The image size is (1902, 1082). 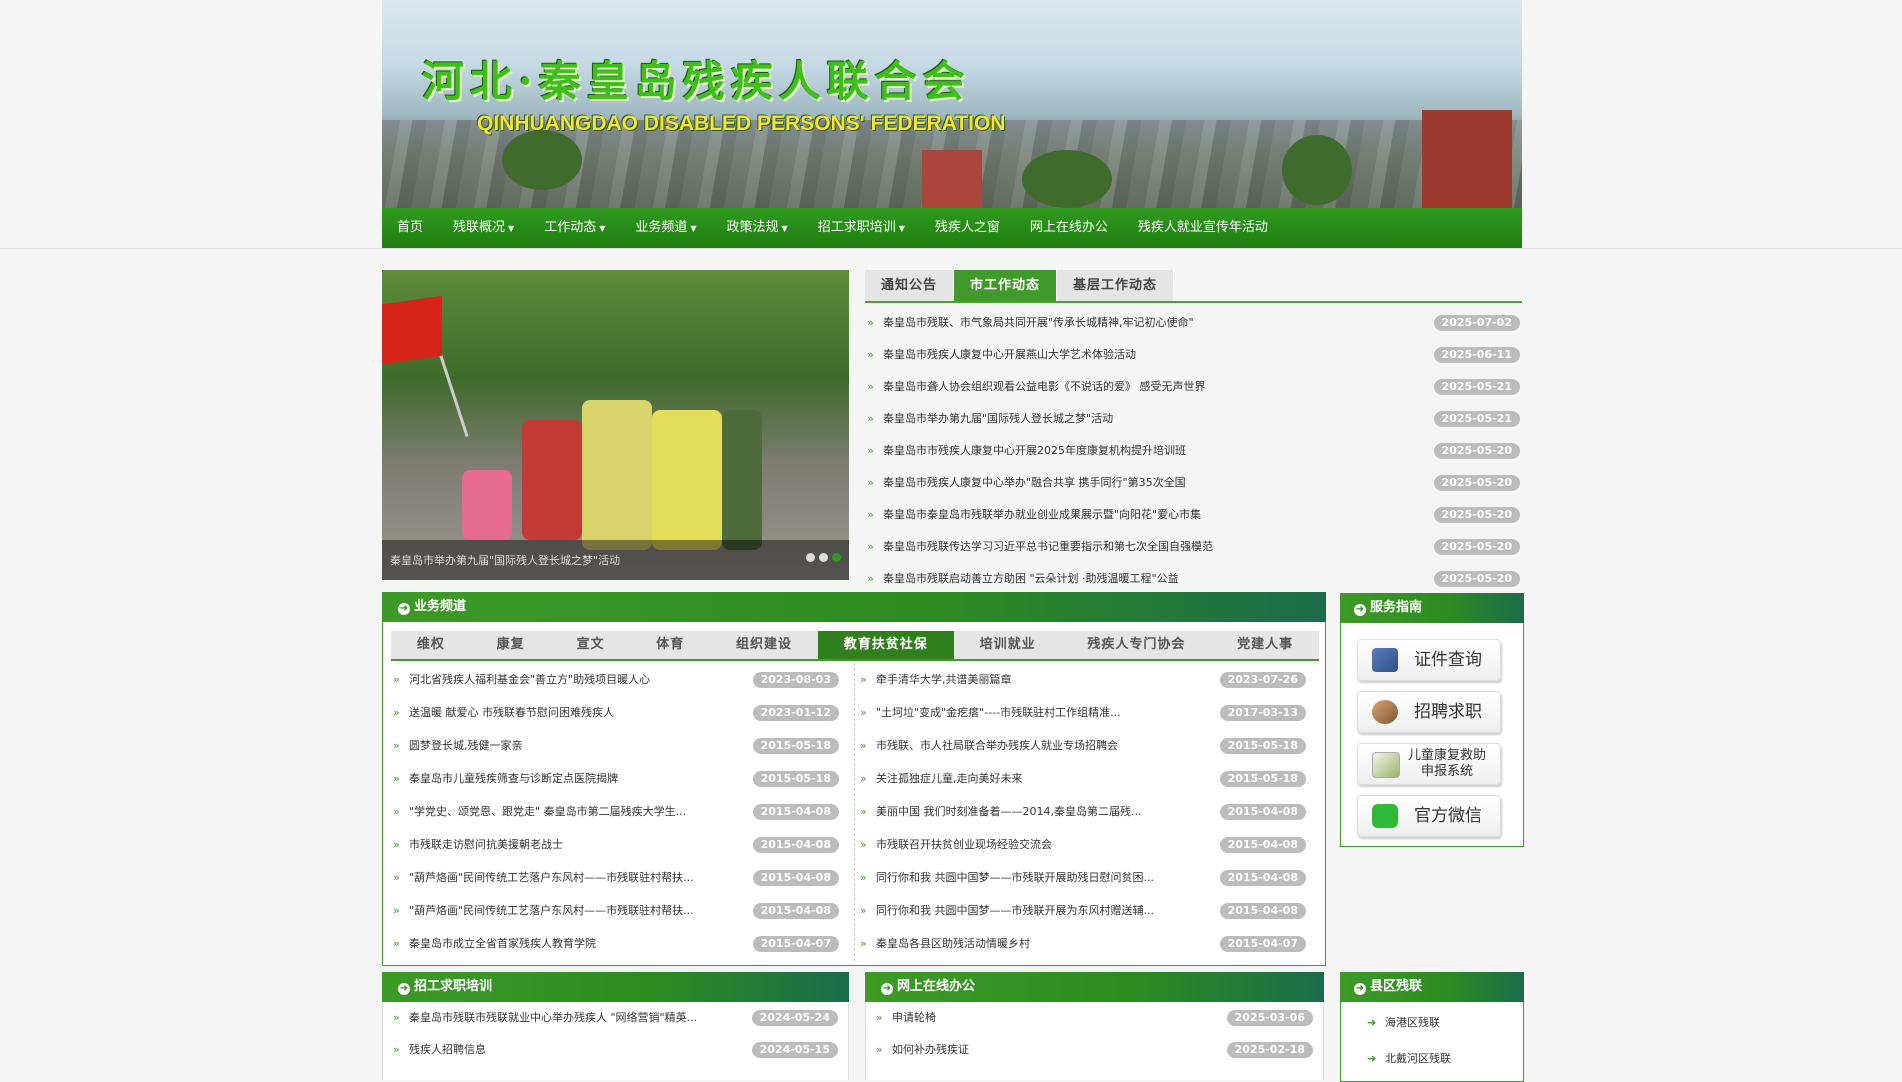 I want to click on list-item: » 河北省残疾人福利基金会"善立方"助残项目暖人心 2023-08-03, so click(x=616, y=679).